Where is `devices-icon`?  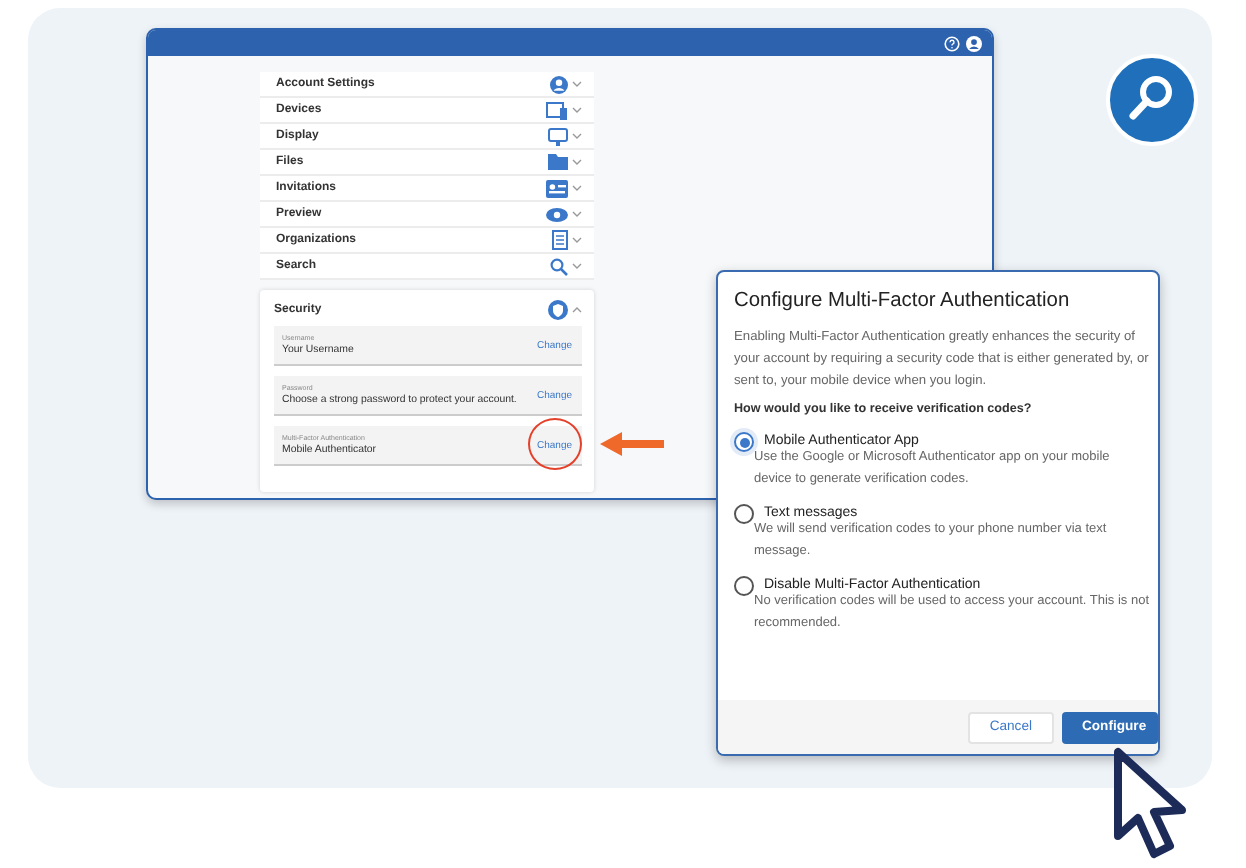
devices-icon is located at coordinates (557, 110).